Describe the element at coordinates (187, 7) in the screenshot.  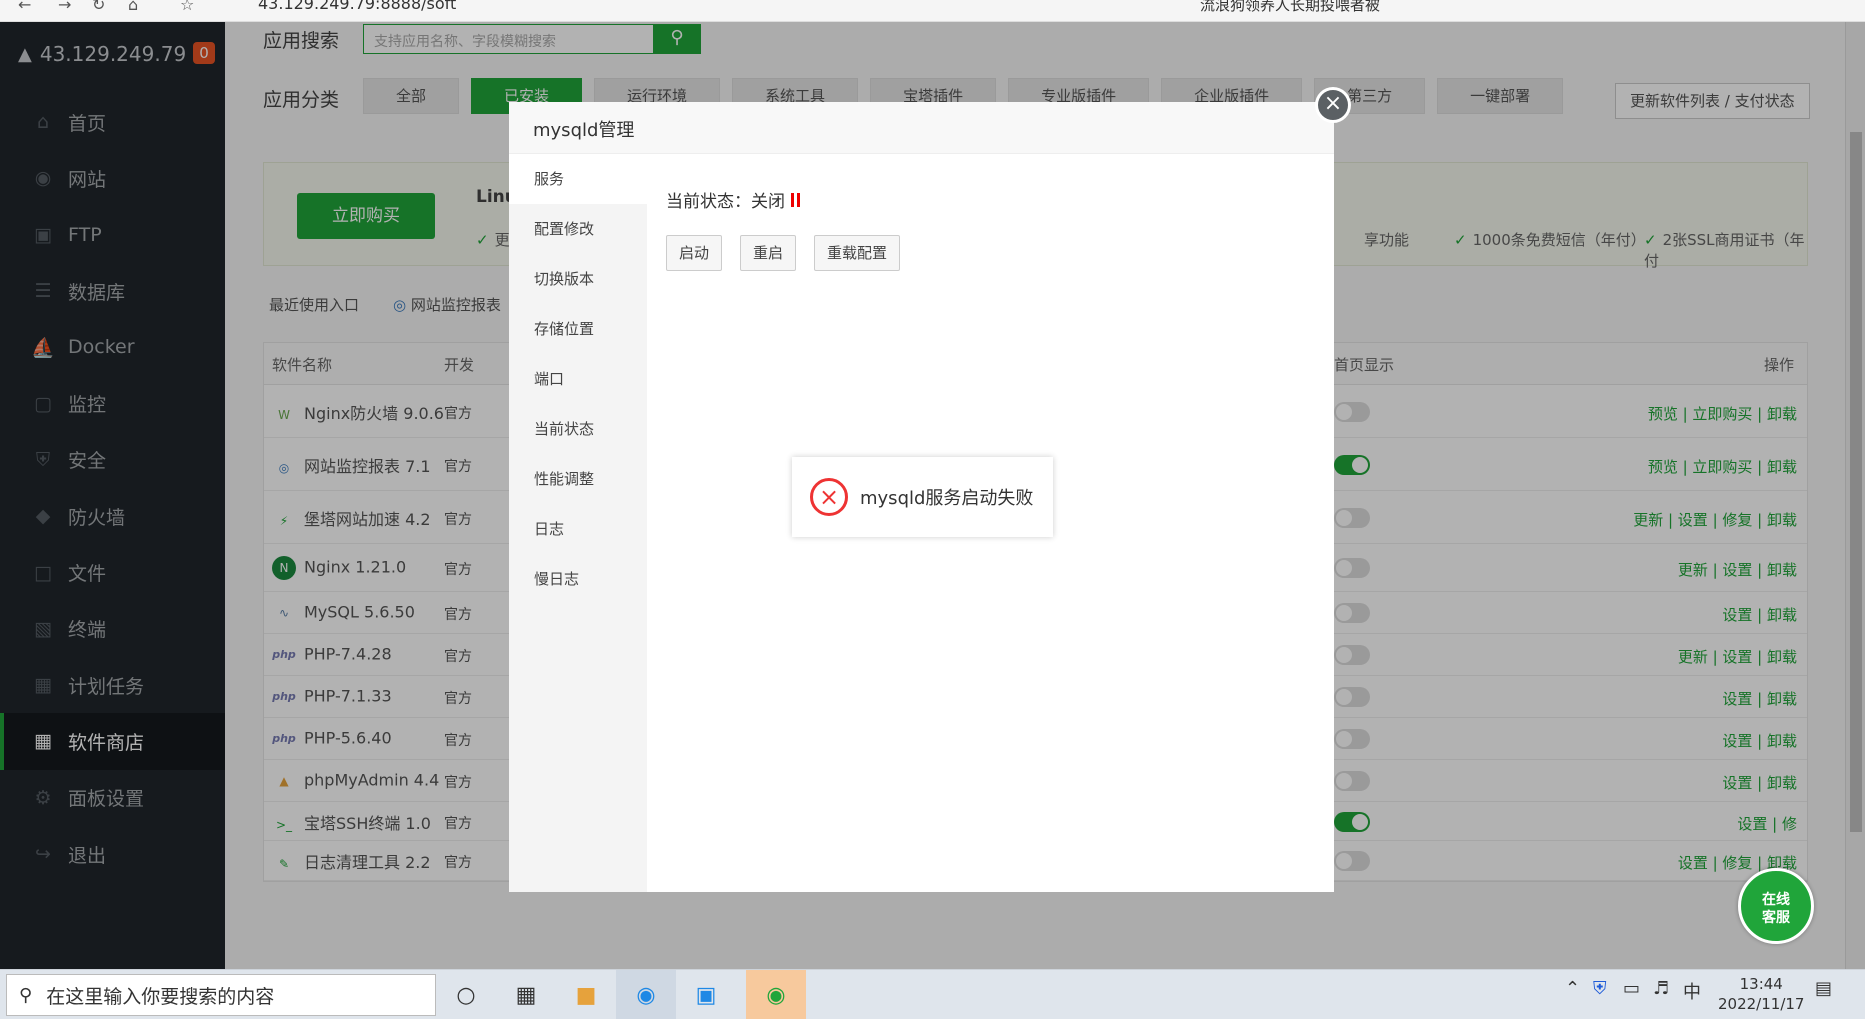
I see `star-icon: ☆` at that location.